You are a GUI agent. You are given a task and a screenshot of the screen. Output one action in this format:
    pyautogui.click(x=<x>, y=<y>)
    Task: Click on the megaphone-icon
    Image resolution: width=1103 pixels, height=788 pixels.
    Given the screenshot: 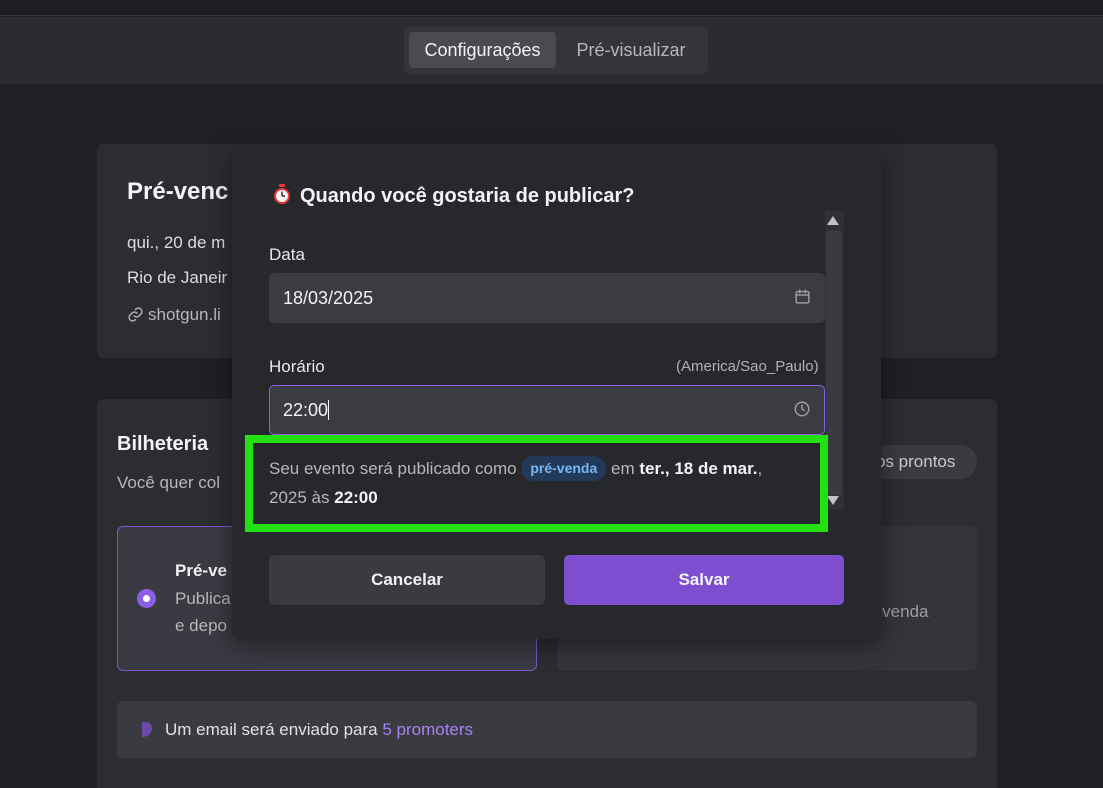 What is the action you would take?
    pyautogui.click(x=147, y=729)
    